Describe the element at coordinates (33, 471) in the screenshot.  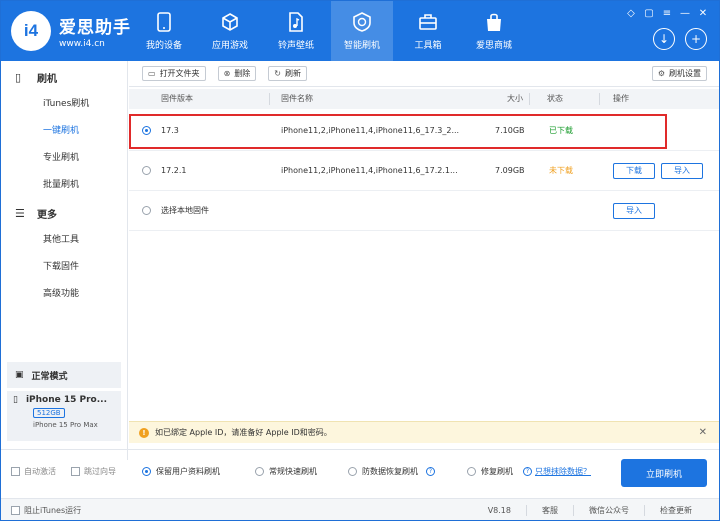
I see `auto-activate-checkbox: 自动激活` at that location.